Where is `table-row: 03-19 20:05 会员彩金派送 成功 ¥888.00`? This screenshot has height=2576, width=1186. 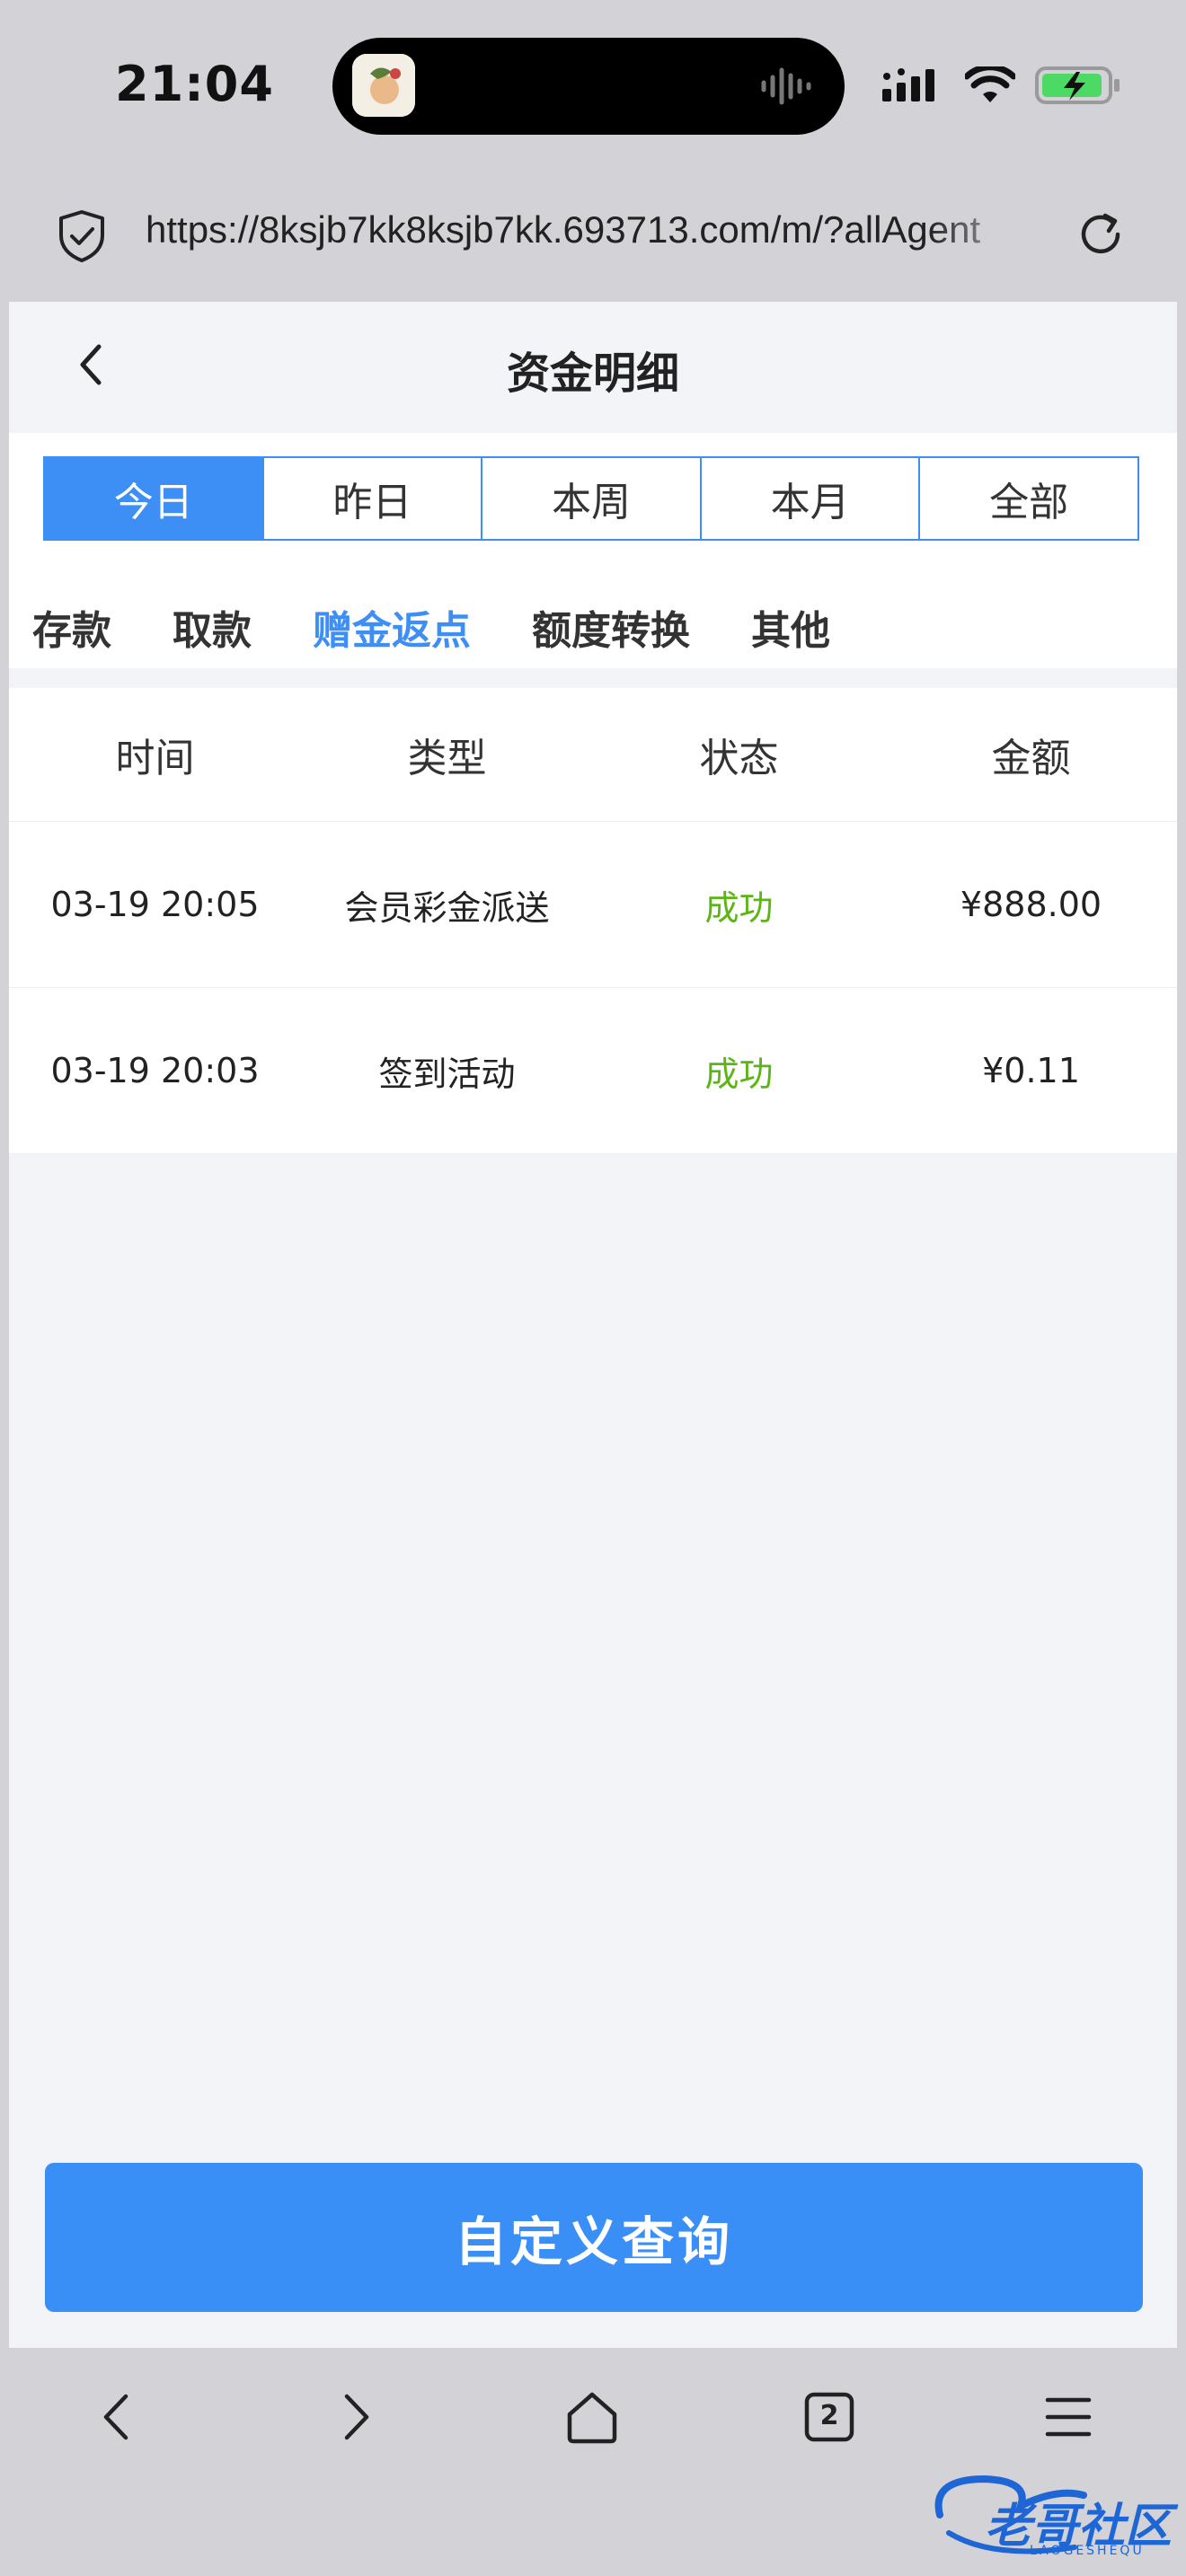 table-row: 03-19 20:05 会员彩金派送 成功 ¥888.00 is located at coordinates (593, 905).